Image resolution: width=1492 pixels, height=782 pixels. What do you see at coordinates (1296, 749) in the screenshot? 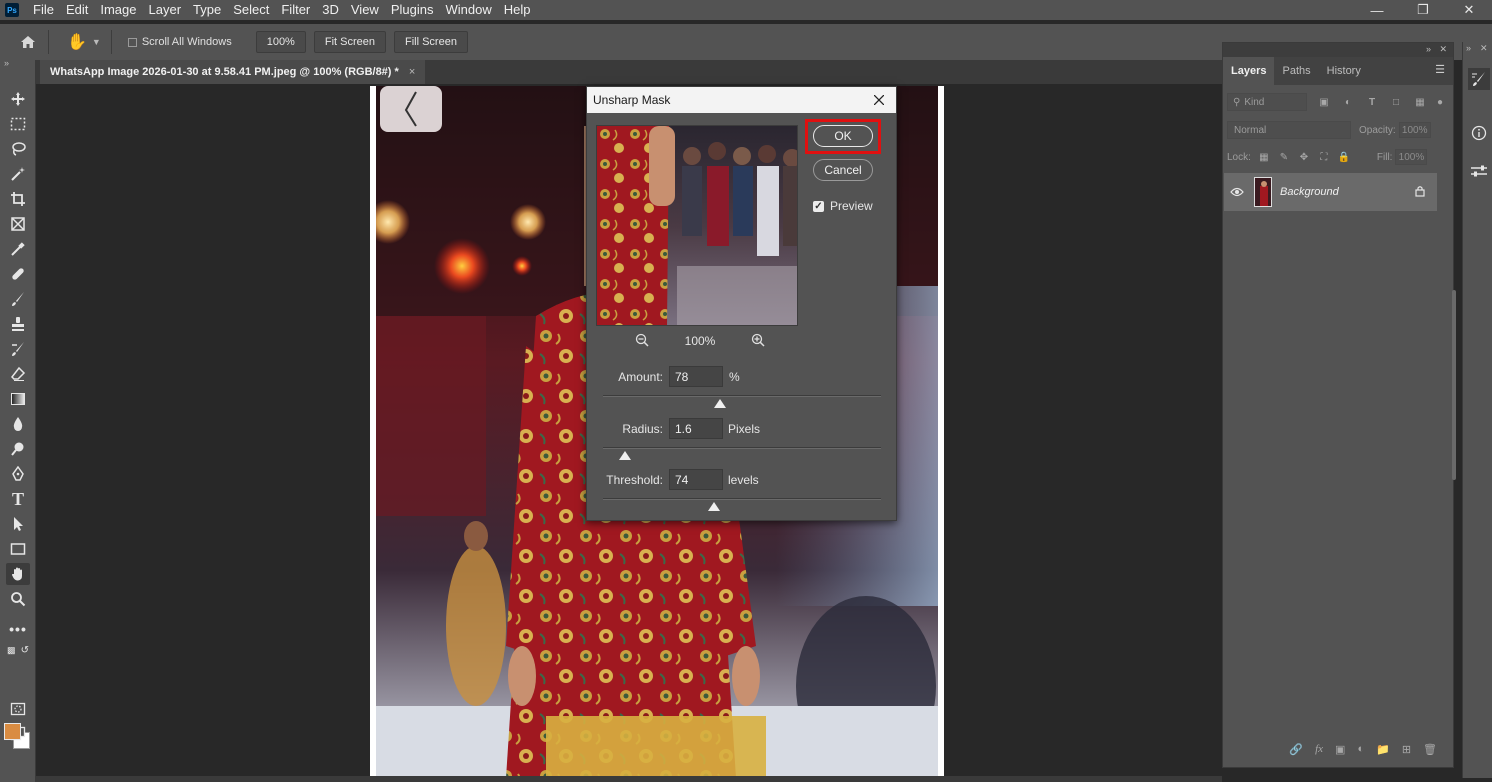
I see `link-layers-icon: 🔗` at bounding box center [1296, 749].